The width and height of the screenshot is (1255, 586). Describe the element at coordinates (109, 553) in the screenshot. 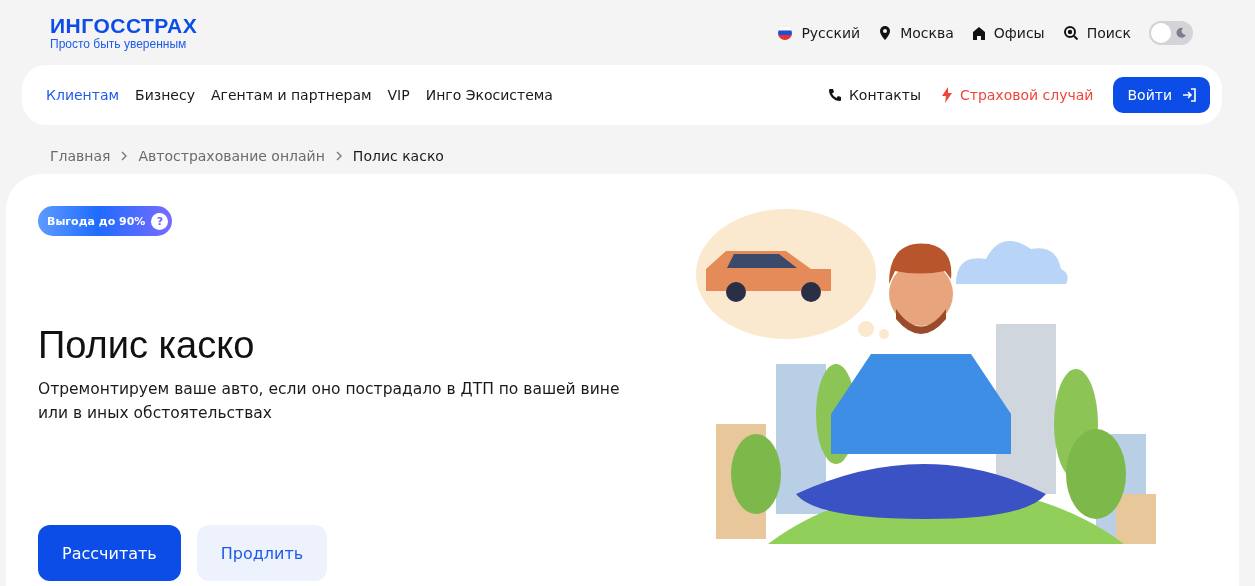

I see `calculate-button: Рассчитать` at that location.